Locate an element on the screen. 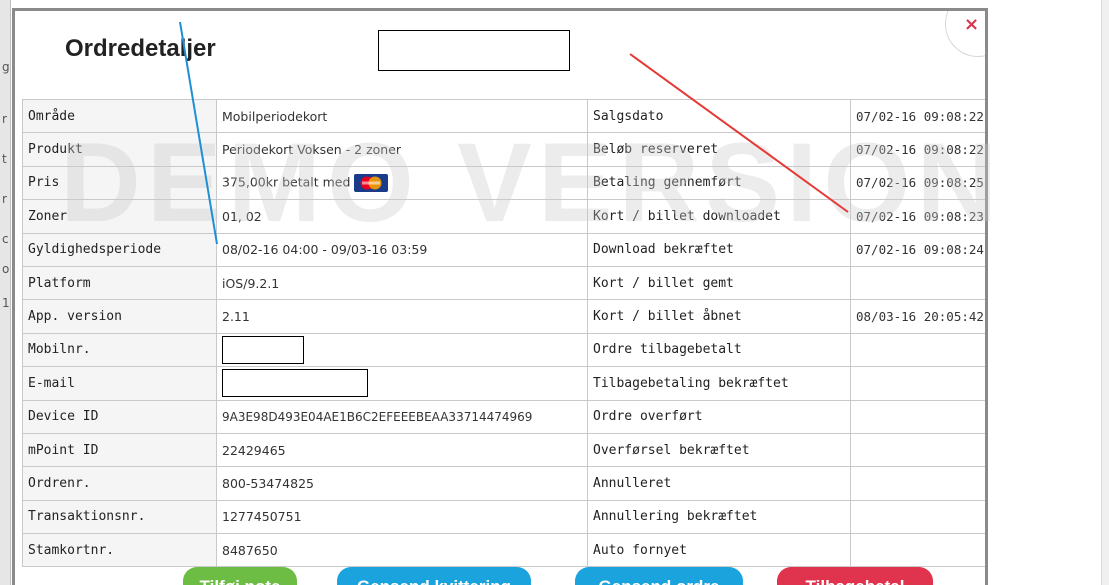  event-label: Ordre overført is located at coordinates (719, 416).